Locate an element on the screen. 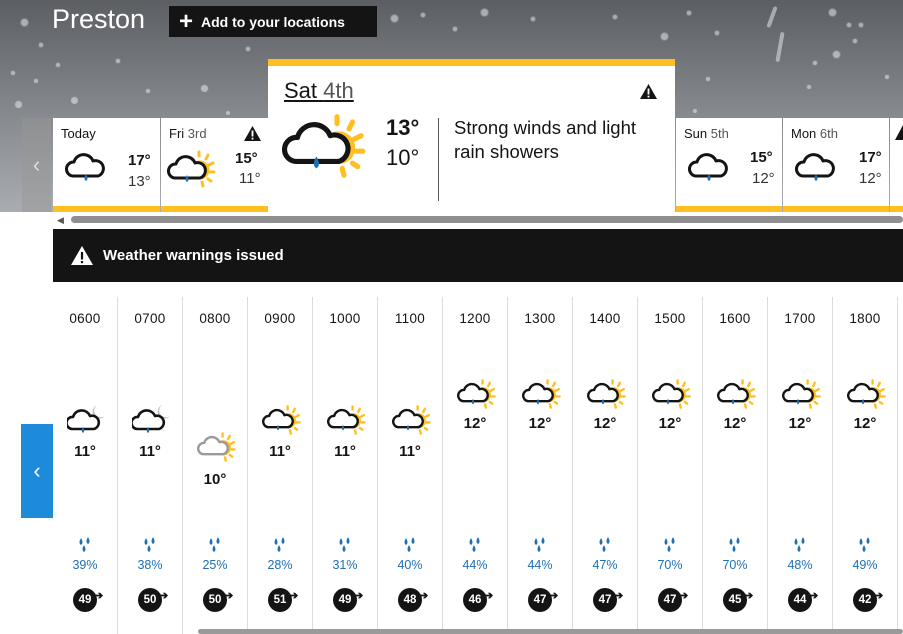 This screenshot has width=903, height=634. hour-column: 1200 12° 44% 46 ➔ is located at coordinates (475, 465).